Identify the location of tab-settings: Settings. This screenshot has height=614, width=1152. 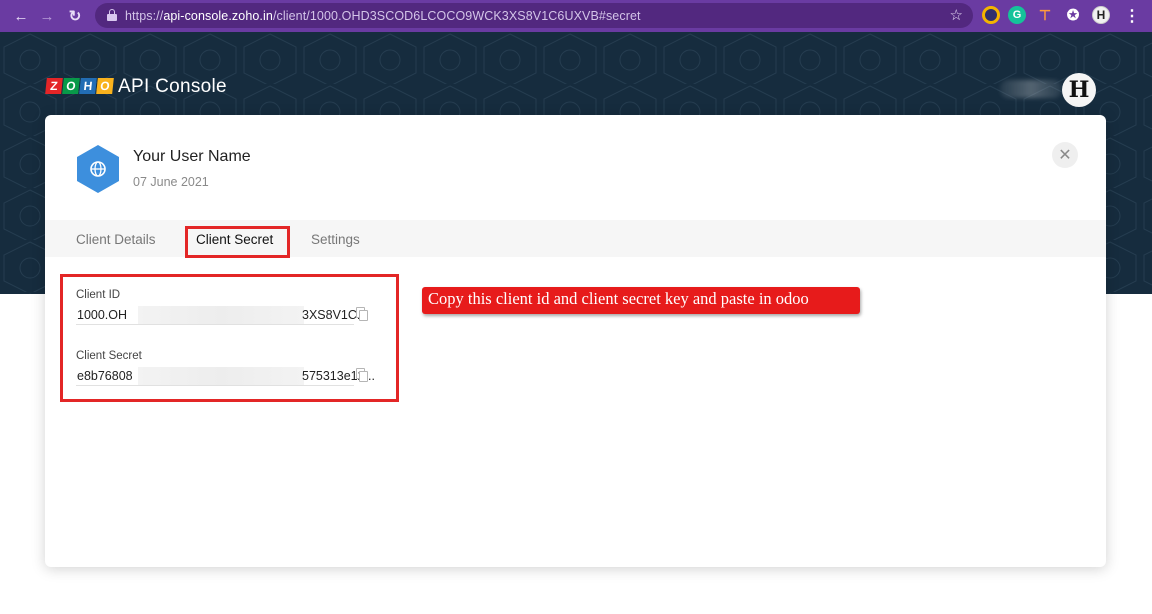
(335, 239).